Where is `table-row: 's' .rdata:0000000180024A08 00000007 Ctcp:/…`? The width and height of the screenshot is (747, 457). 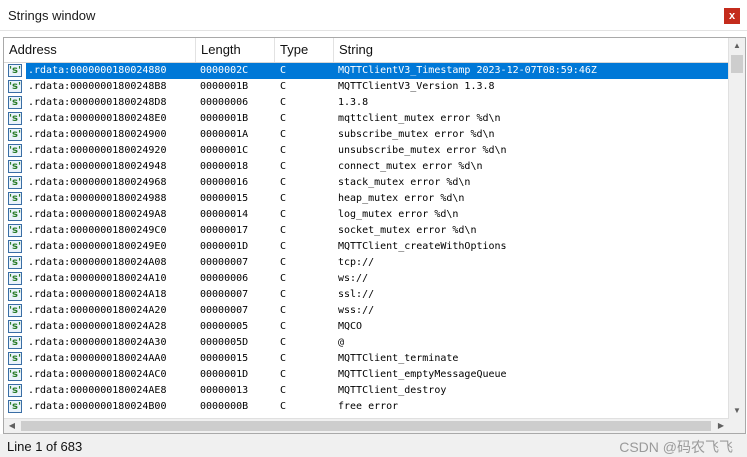
table-row: 's' .rdata:0000000180024A08 00000007 Ctcp:/… is located at coordinates (366, 263).